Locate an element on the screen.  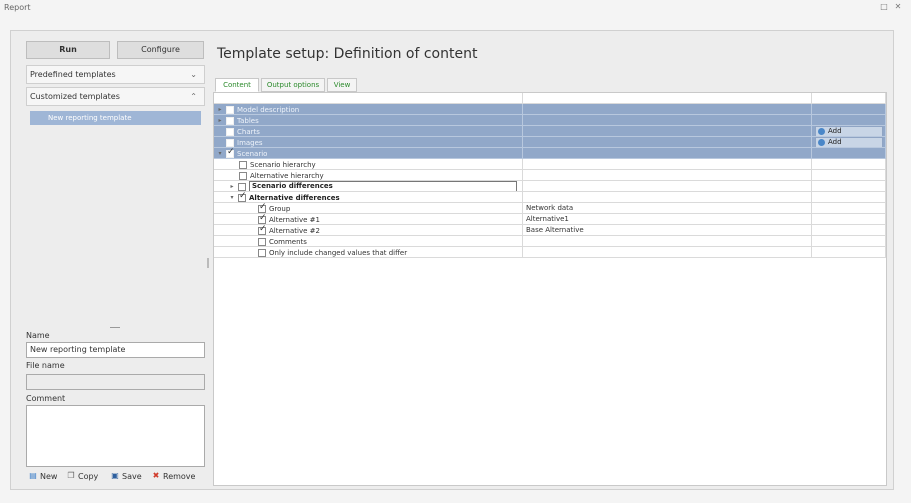
row-value: Alternative1 is located at coordinates (667, 219).